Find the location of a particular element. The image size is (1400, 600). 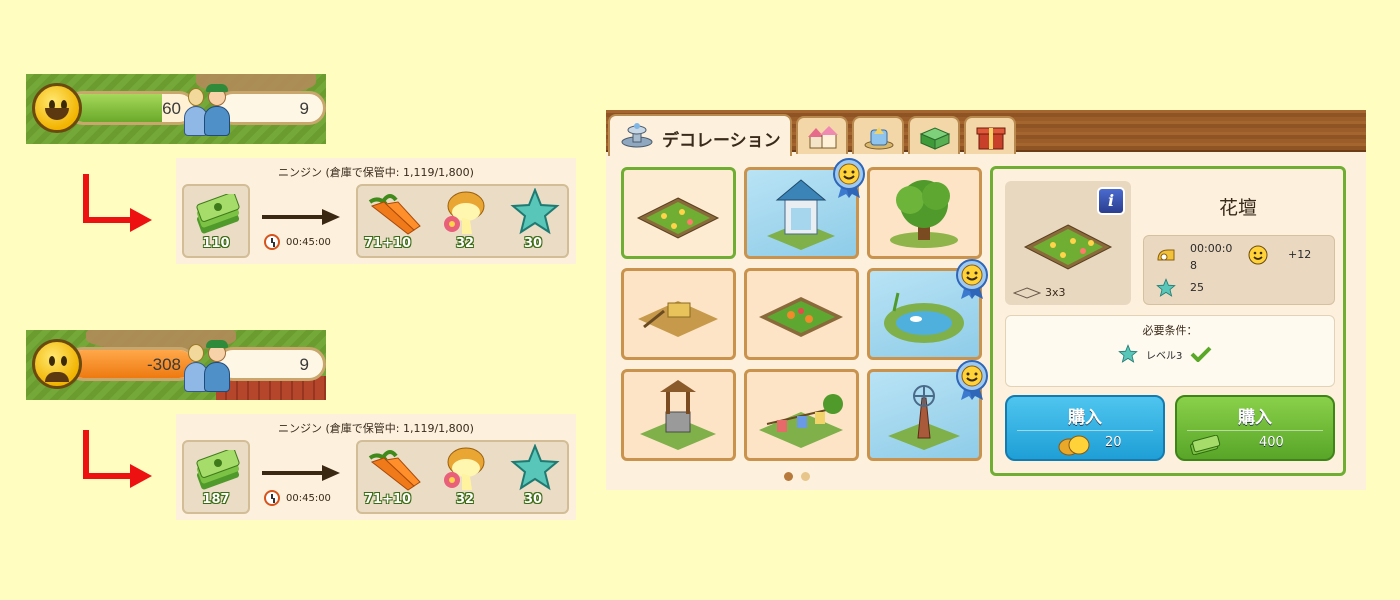

laundry-line-icon is located at coordinates (801, 421).